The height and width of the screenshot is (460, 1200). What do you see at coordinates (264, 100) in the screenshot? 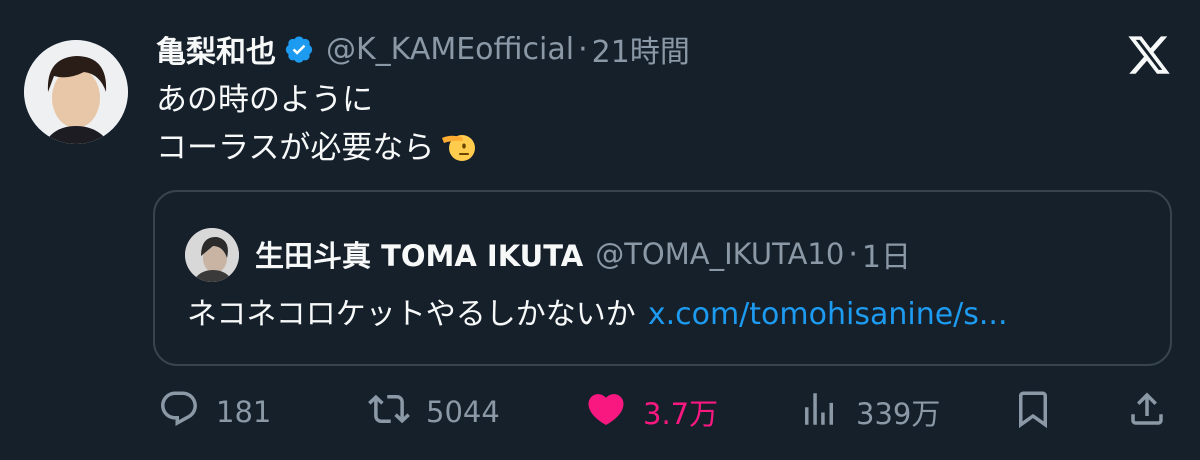
I see `tweet-text-line-1: あの時のように` at bounding box center [264, 100].